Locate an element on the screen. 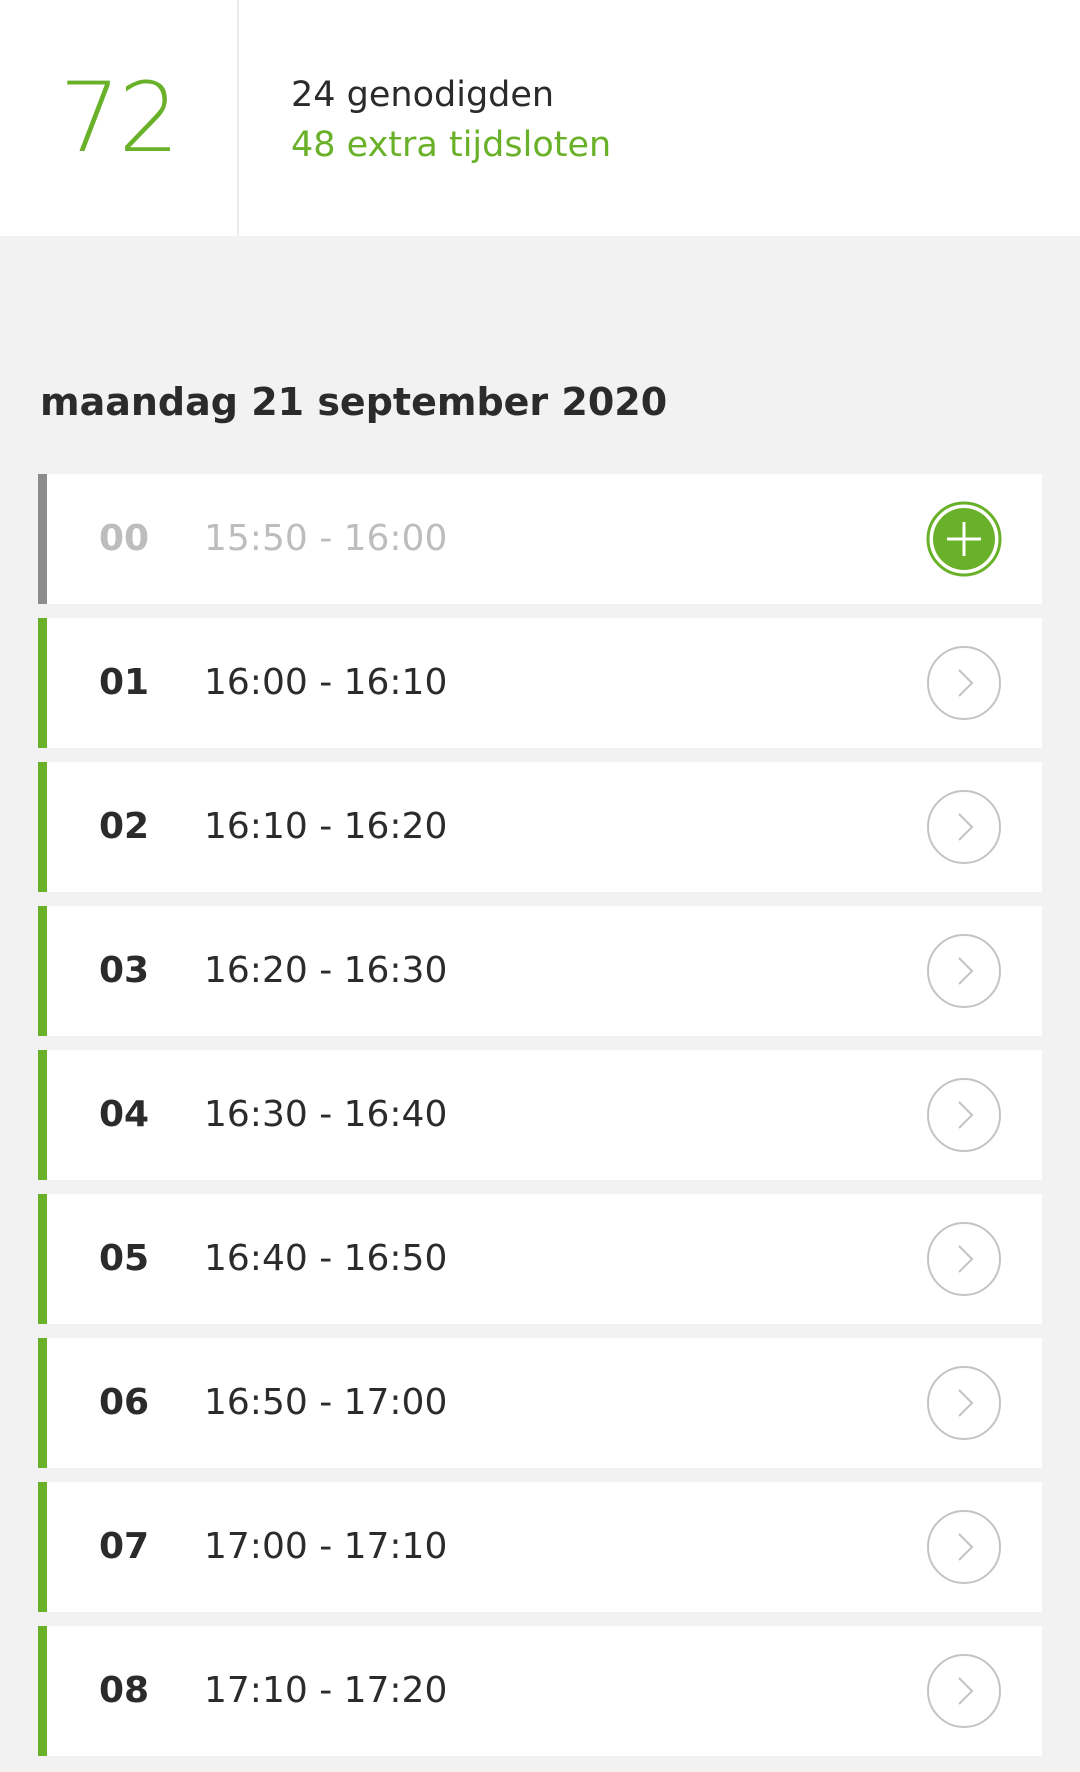 This screenshot has width=1080, height=1772. summary-divider is located at coordinates (238, 118).